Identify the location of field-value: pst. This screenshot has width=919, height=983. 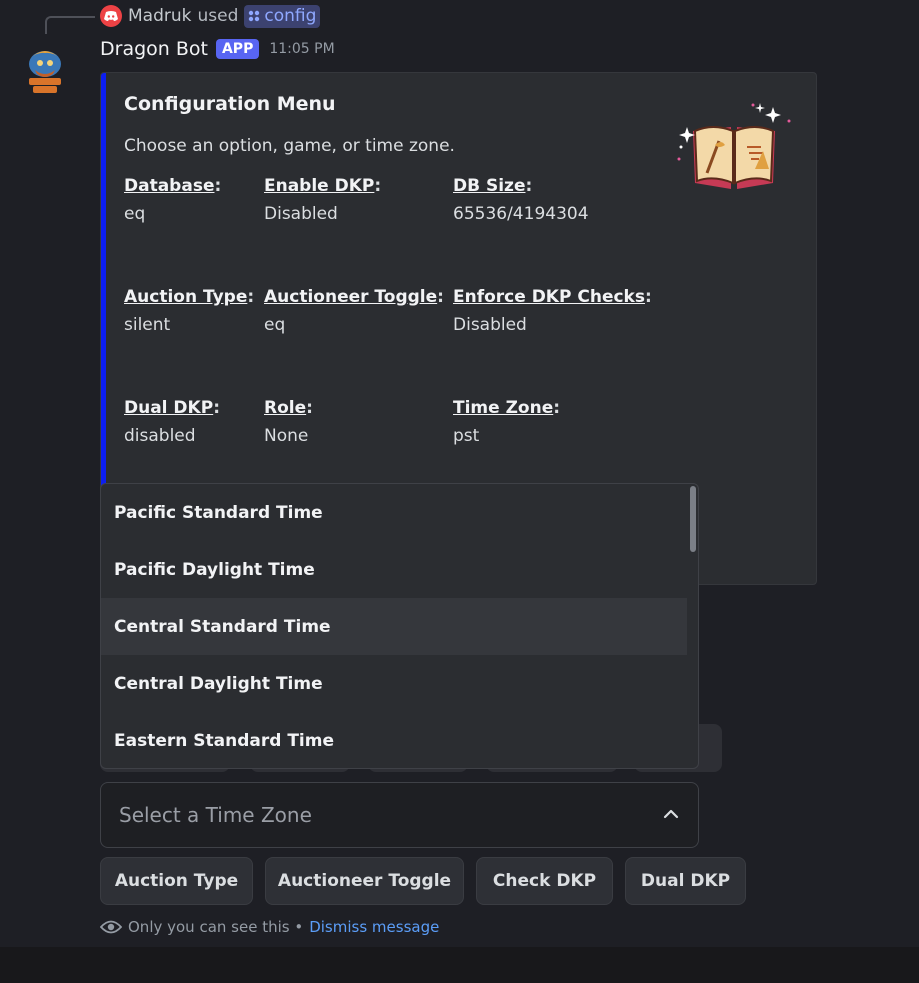
(466, 436).